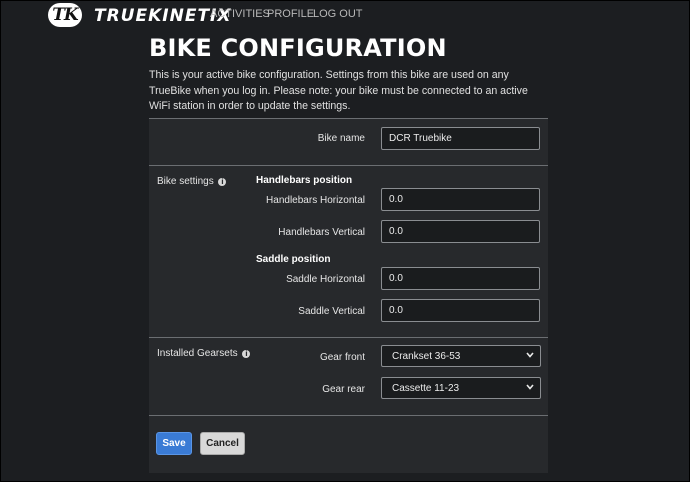 The width and height of the screenshot is (690, 482). What do you see at coordinates (338, 14) in the screenshot?
I see `nav-logout-link: LOG OUT` at bounding box center [338, 14].